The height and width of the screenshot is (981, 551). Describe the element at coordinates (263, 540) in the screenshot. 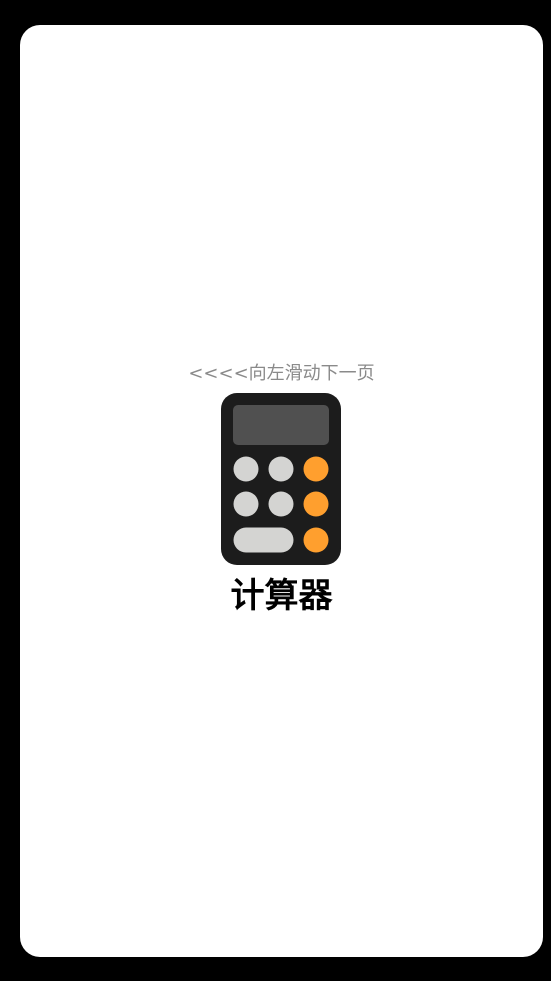

I see `calculator-key-wide` at that location.